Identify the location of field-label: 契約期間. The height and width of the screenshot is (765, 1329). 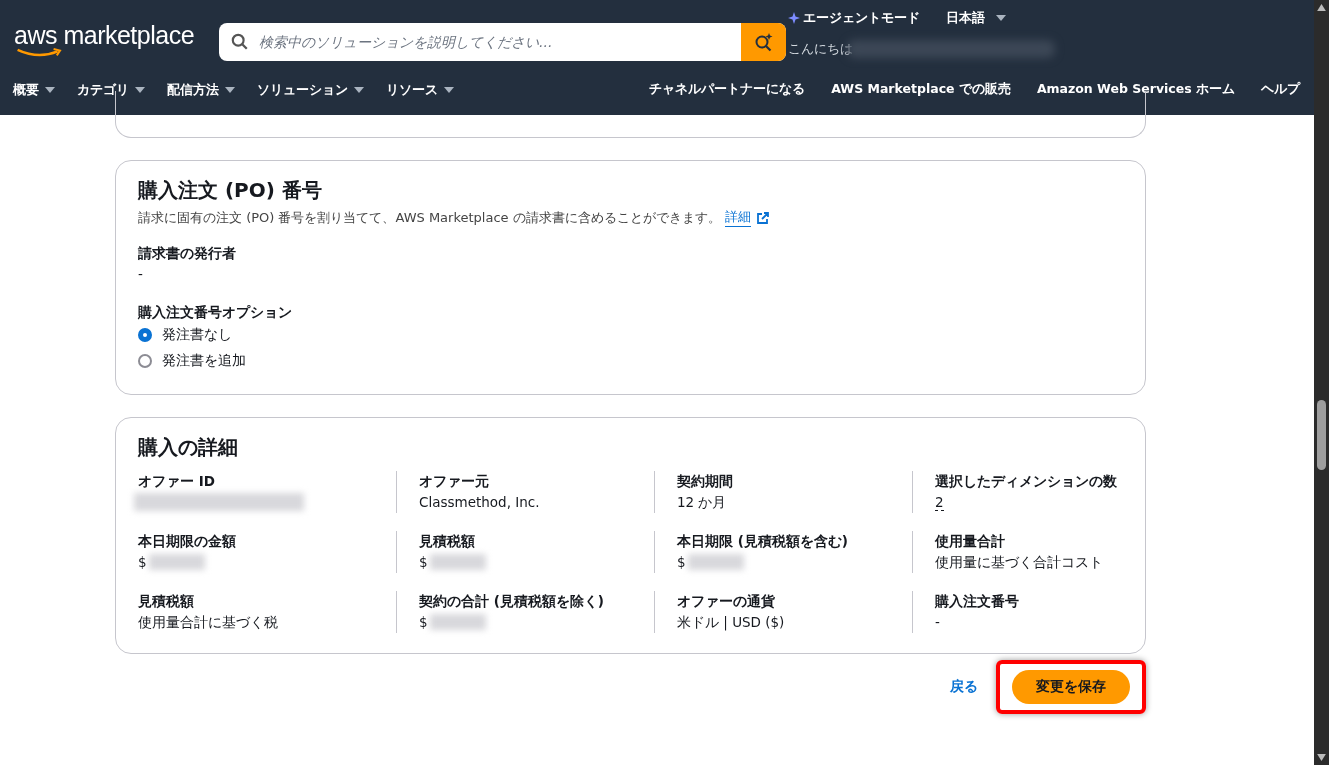
(705, 481).